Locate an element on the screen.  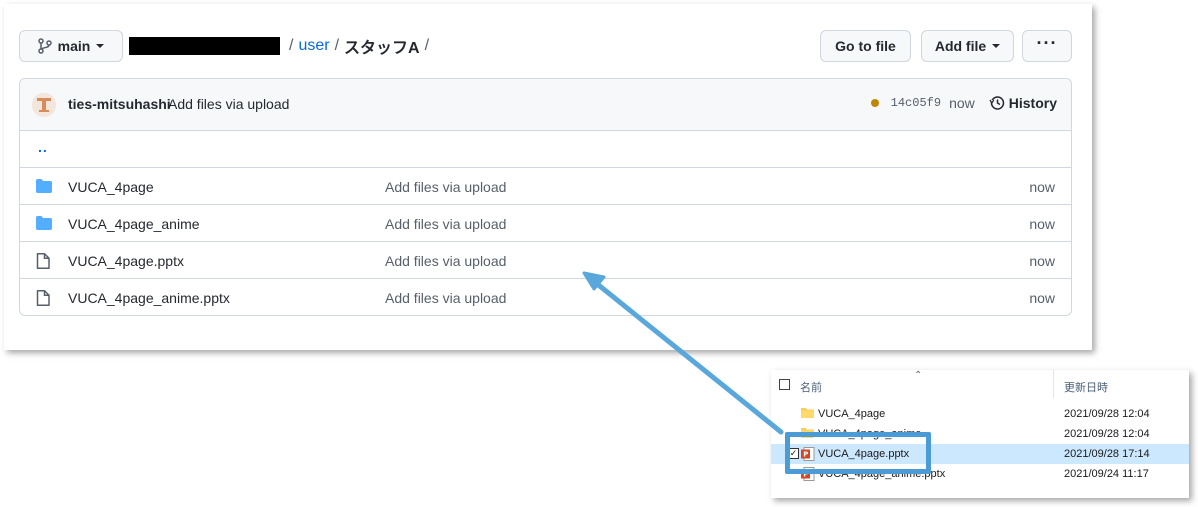
avatar is located at coordinates (44, 105).